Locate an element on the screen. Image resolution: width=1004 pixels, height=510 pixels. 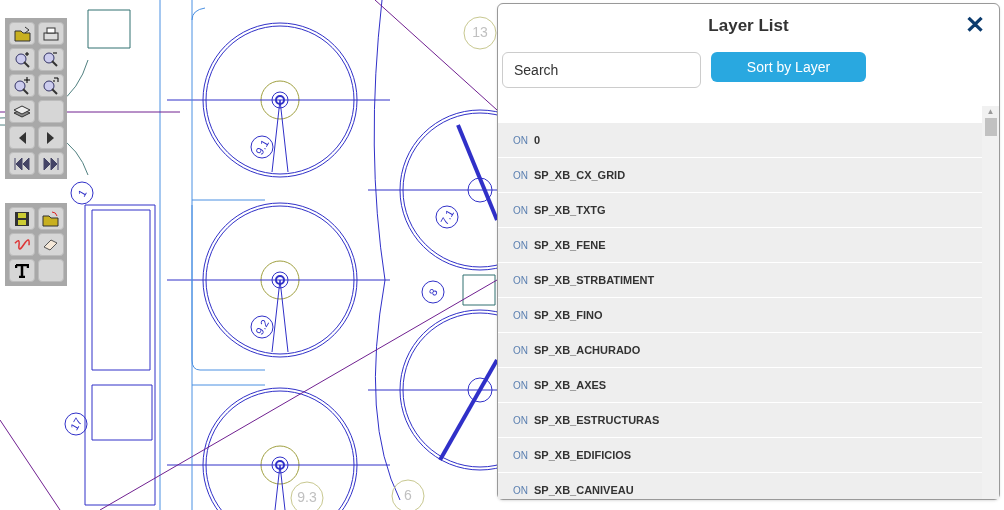
skip-back-icon is located at coordinates (22, 163).